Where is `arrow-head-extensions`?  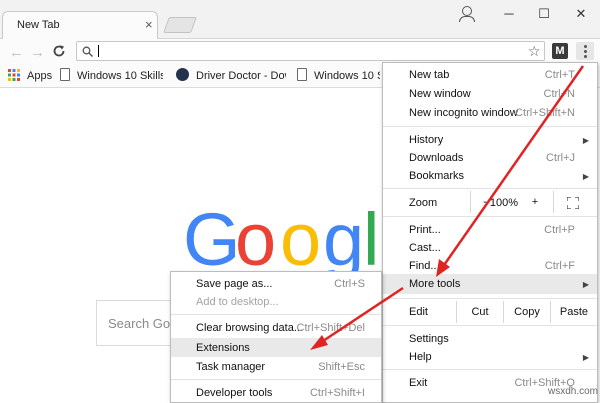 arrow-head-extensions is located at coordinates (319, 342).